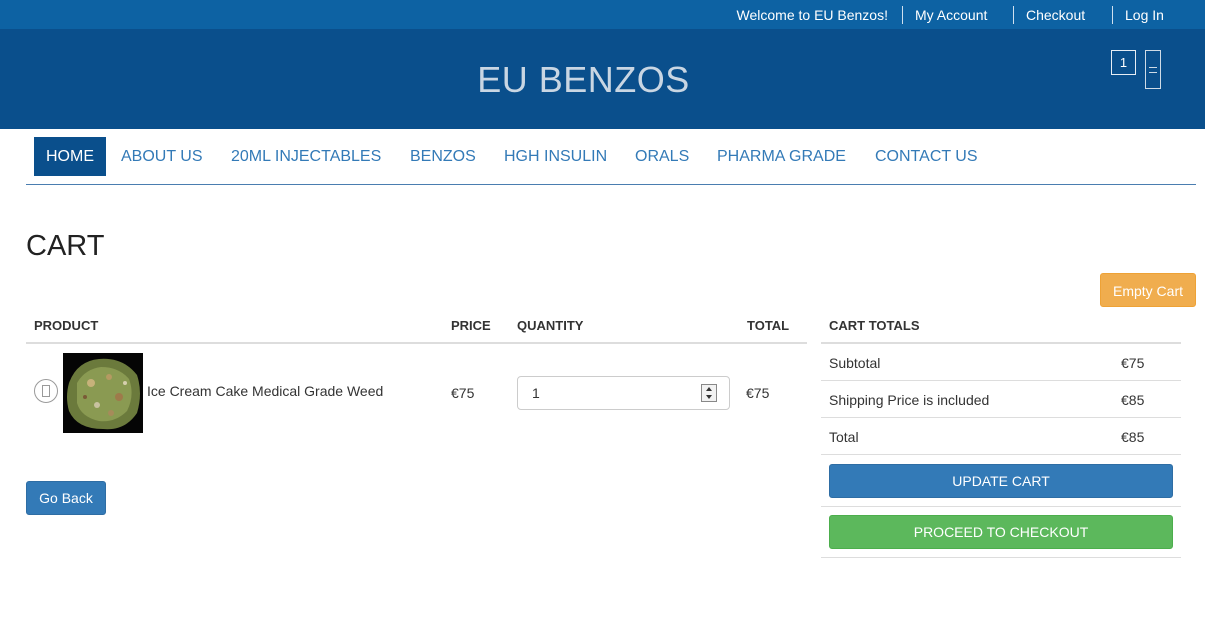 The height and width of the screenshot is (632, 1205). What do you see at coordinates (1001, 399) in the screenshot?
I see `totals-row-shipping: Shipping Price is included €85` at bounding box center [1001, 399].